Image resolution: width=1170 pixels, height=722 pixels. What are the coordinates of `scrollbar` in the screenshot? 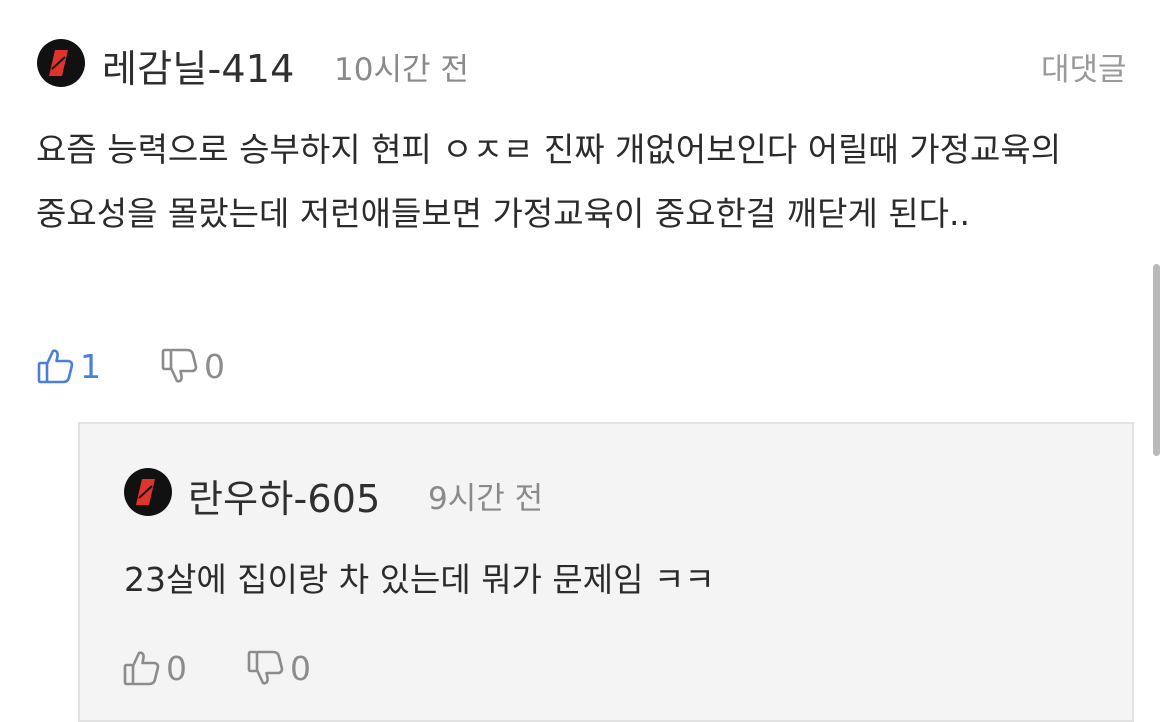 It's located at (1156, 360).